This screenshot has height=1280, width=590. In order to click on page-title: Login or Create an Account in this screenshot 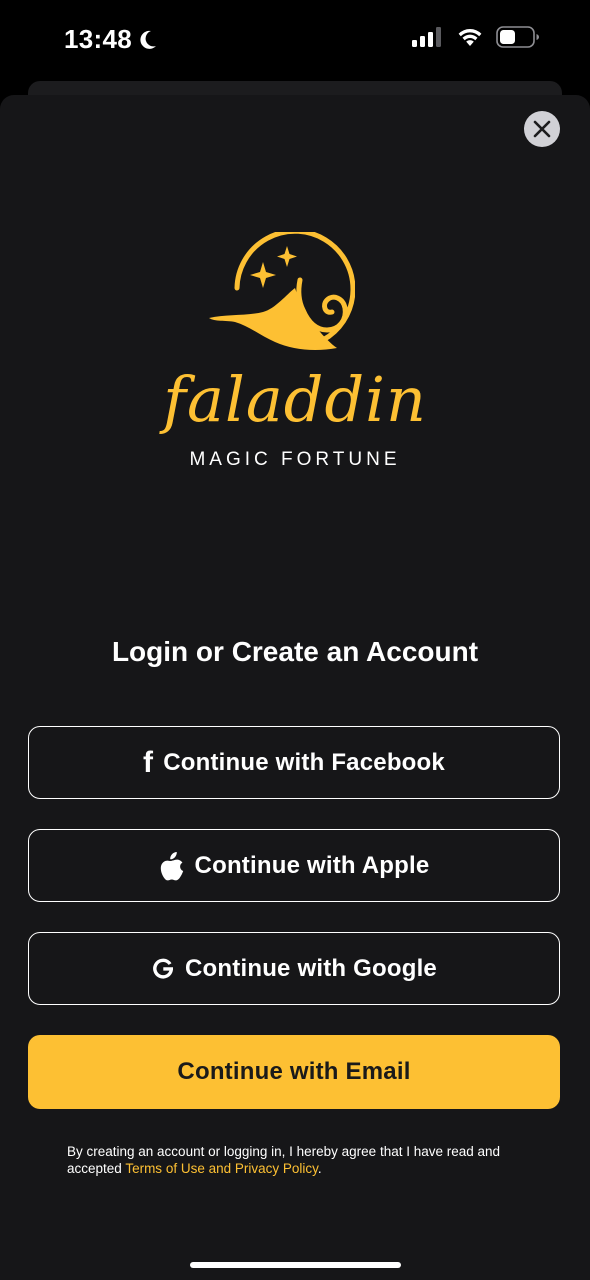, I will do `click(295, 651)`.